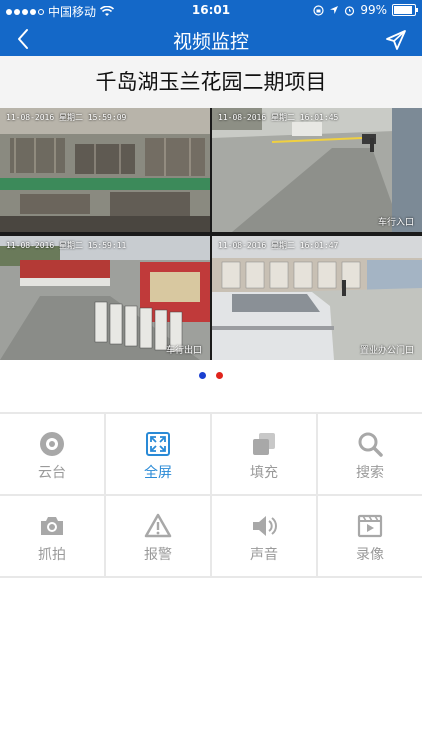  Describe the element at coordinates (66, 117) in the screenshot. I see `camera-1-timestamp: 11-08-2016 星期二 15:59:09` at that location.